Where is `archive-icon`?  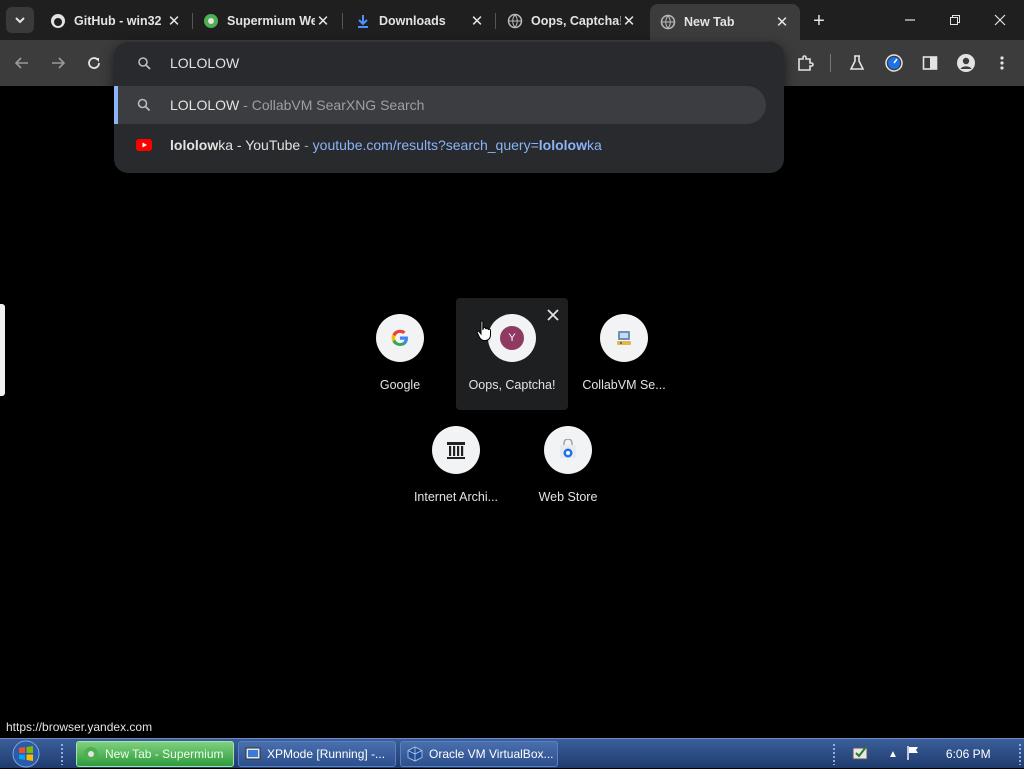
archive-icon is located at coordinates (456, 450).